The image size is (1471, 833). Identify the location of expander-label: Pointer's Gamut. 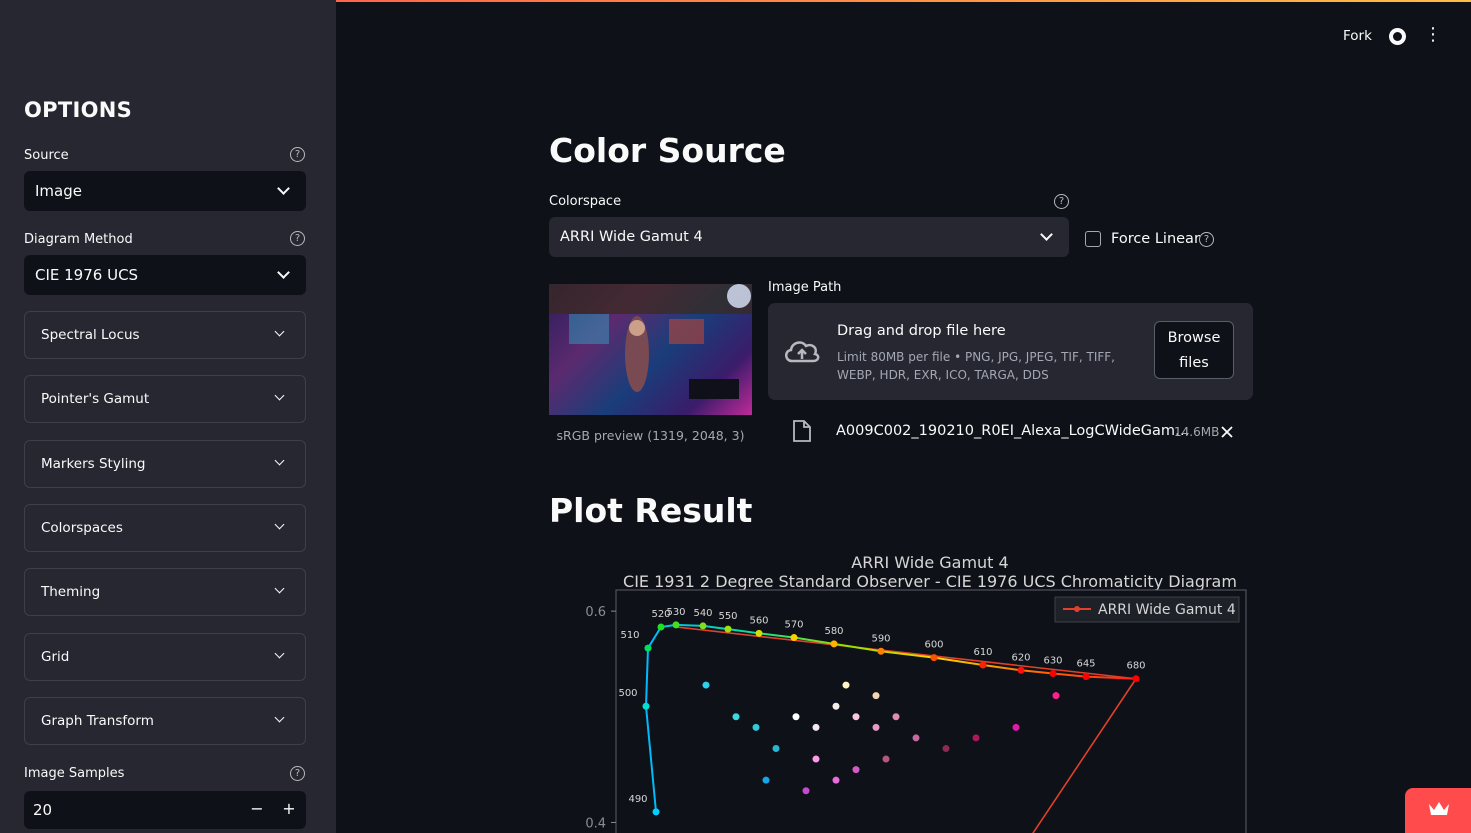
(95, 399).